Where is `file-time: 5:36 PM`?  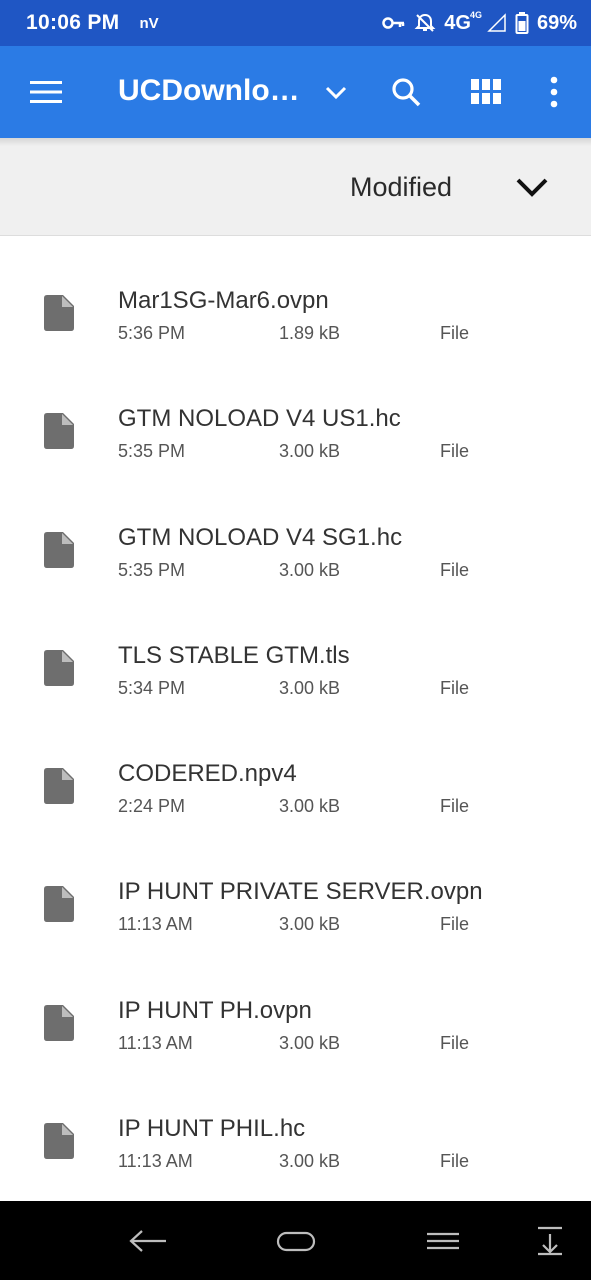
file-time: 5:36 PM is located at coordinates (152, 333).